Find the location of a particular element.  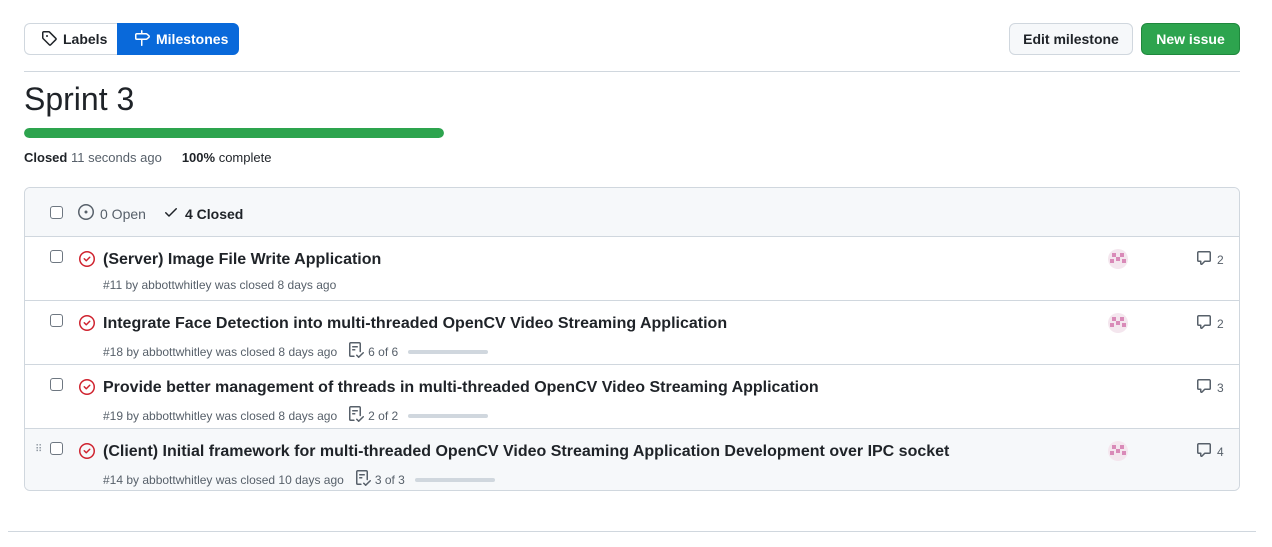

new-issue-button: New issue is located at coordinates (1190, 39).